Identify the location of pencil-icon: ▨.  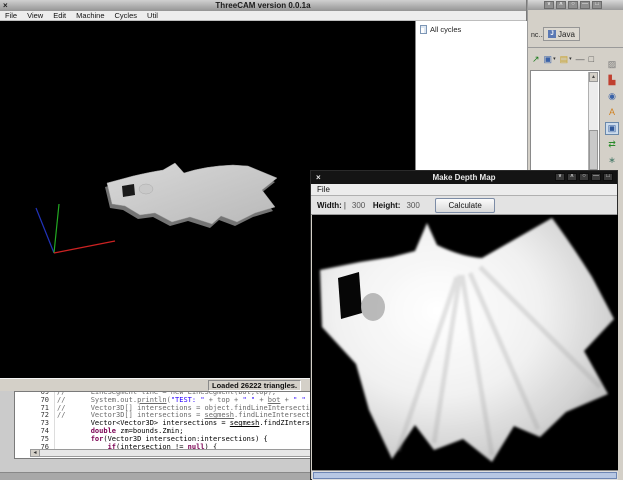
(612, 64).